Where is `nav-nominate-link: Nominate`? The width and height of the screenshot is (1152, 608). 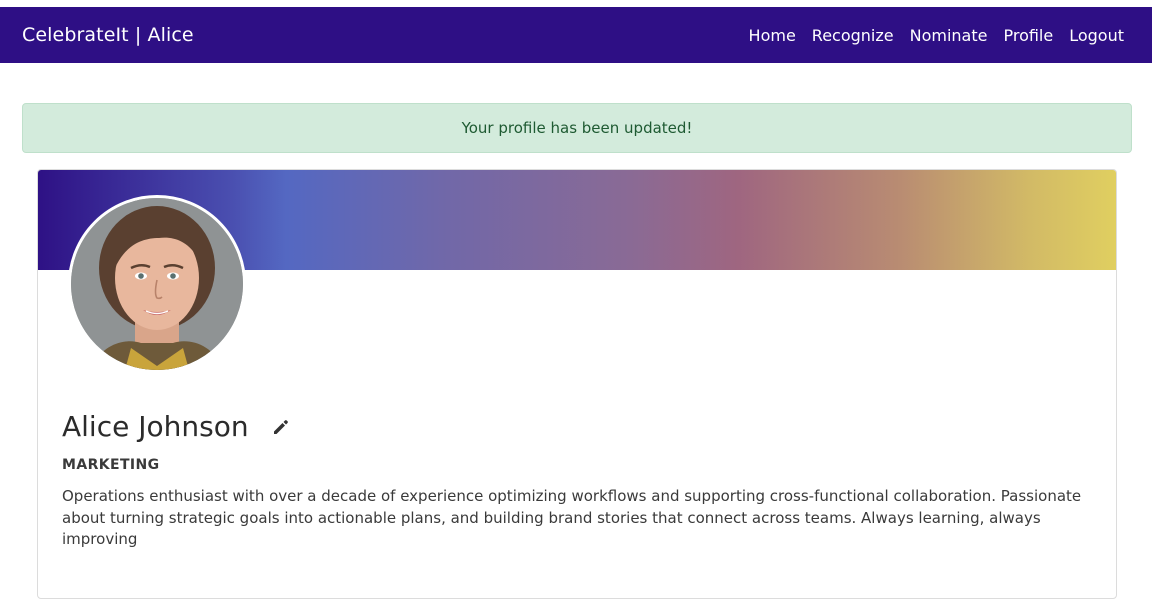
nav-nominate-link: Nominate is located at coordinates (949, 35).